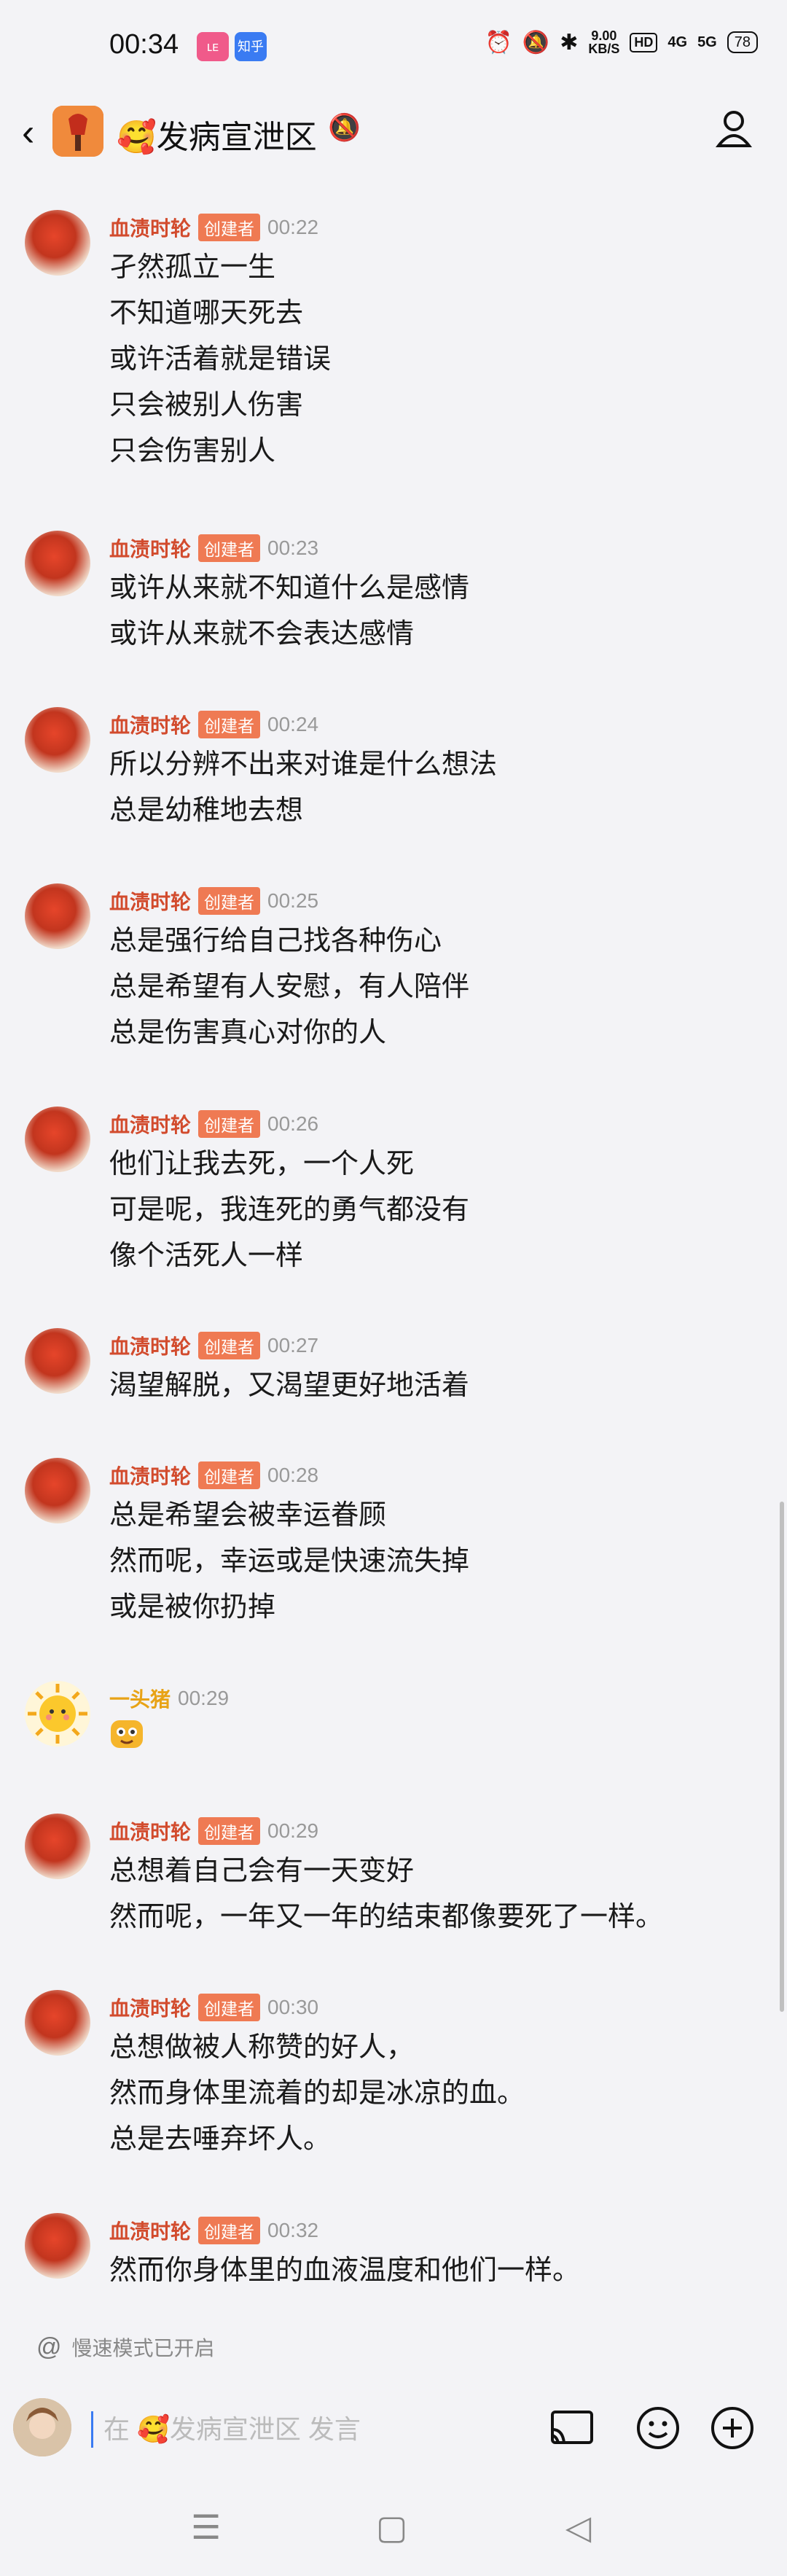  Describe the element at coordinates (393, 48) in the screenshot. I see `status-bar: 00:34 ʟᴇ 知乎 ⏰ 🔕 ✱ 9.00 KB/S HD 4G 5G 78` at that location.